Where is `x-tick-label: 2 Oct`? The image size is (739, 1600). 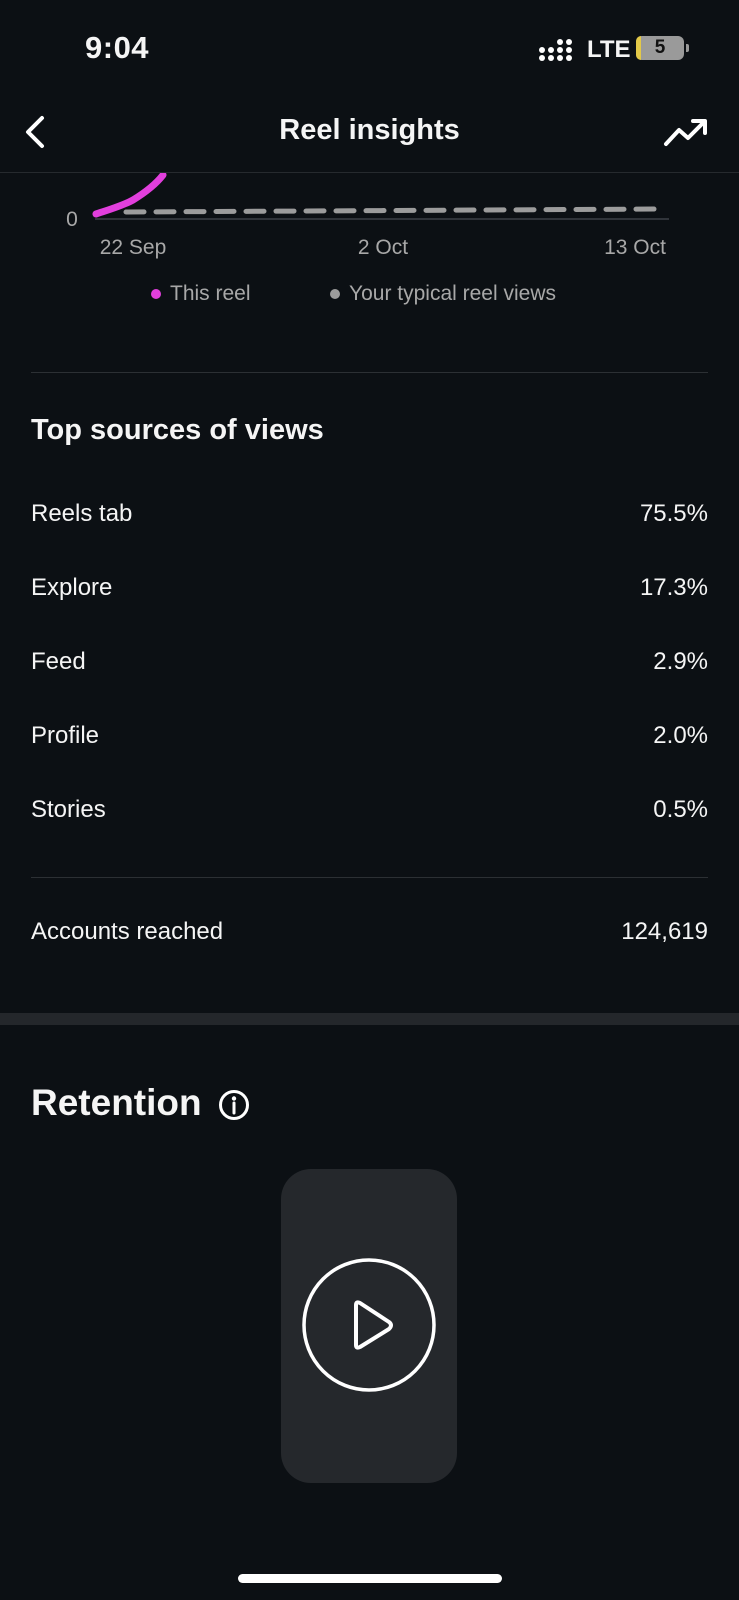 x-tick-label: 2 Oct is located at coordinates (383, 247).